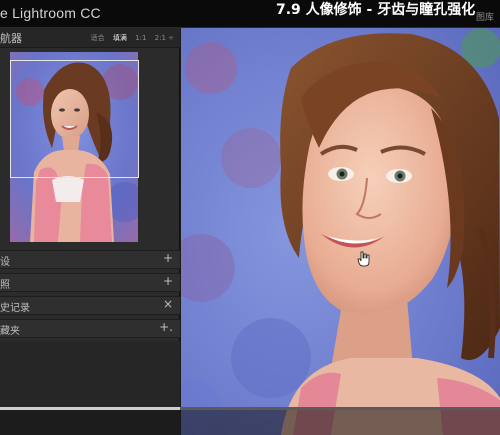 The image size is (500, 435). Describe the element at coordinates (98, 38) in the screenshot. I see `zoom-fit-option: 适合` at that location.